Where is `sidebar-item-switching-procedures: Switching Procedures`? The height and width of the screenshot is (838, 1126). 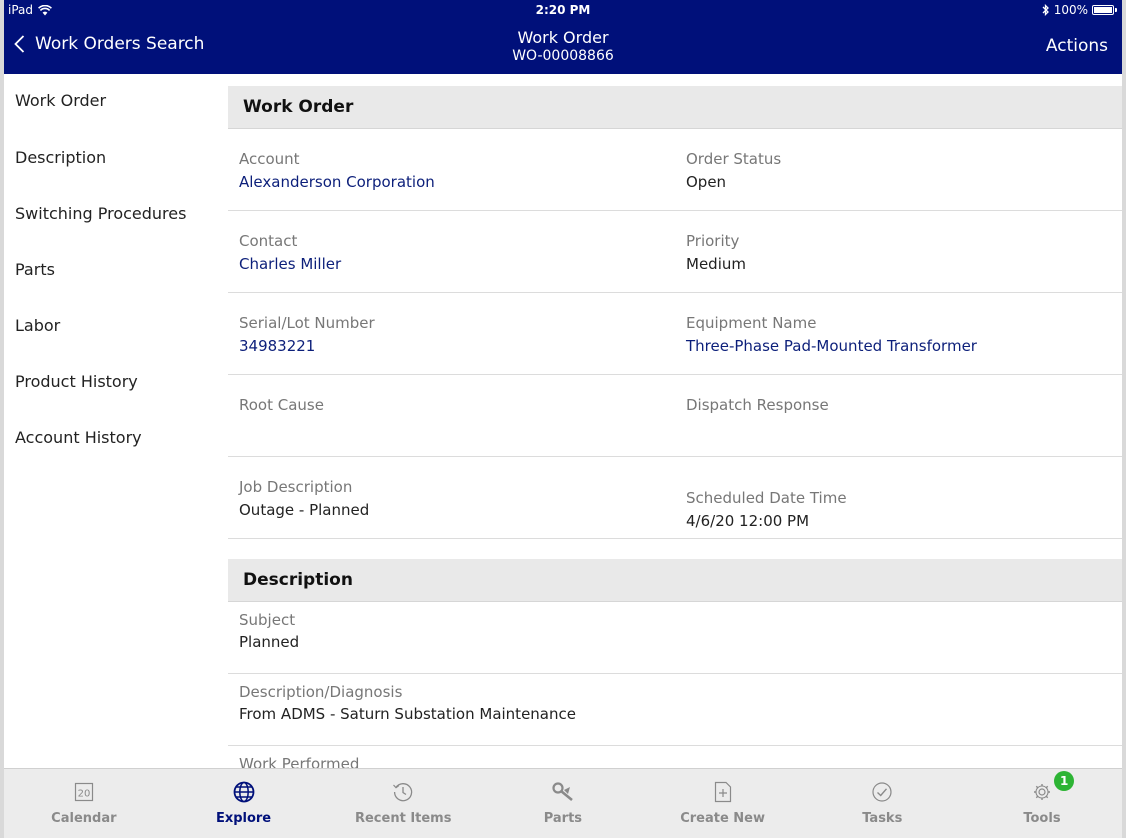
sidebar-item-switching-procedures: Switching Procedures is located at coordinates (116, 214).